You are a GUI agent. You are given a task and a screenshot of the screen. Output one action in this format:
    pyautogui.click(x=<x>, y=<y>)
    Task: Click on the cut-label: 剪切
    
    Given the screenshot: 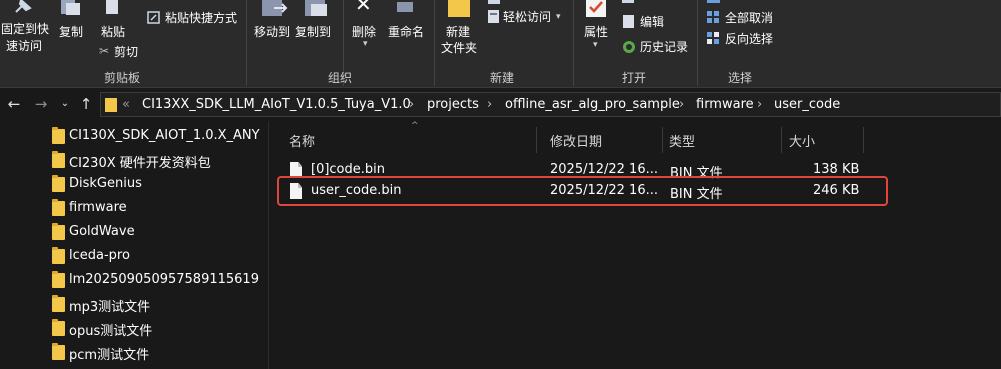 What is the action you would take?
    pyautogui.click(x=126, y=52)
    